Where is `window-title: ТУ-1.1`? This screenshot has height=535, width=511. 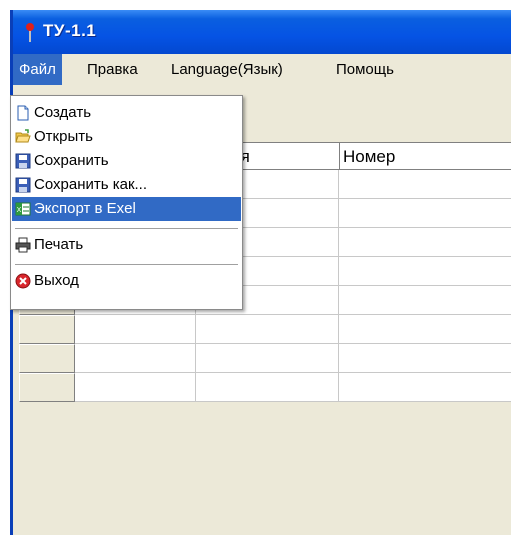 window-title: ТУ-1.1 is located at coordinates (70, 30).